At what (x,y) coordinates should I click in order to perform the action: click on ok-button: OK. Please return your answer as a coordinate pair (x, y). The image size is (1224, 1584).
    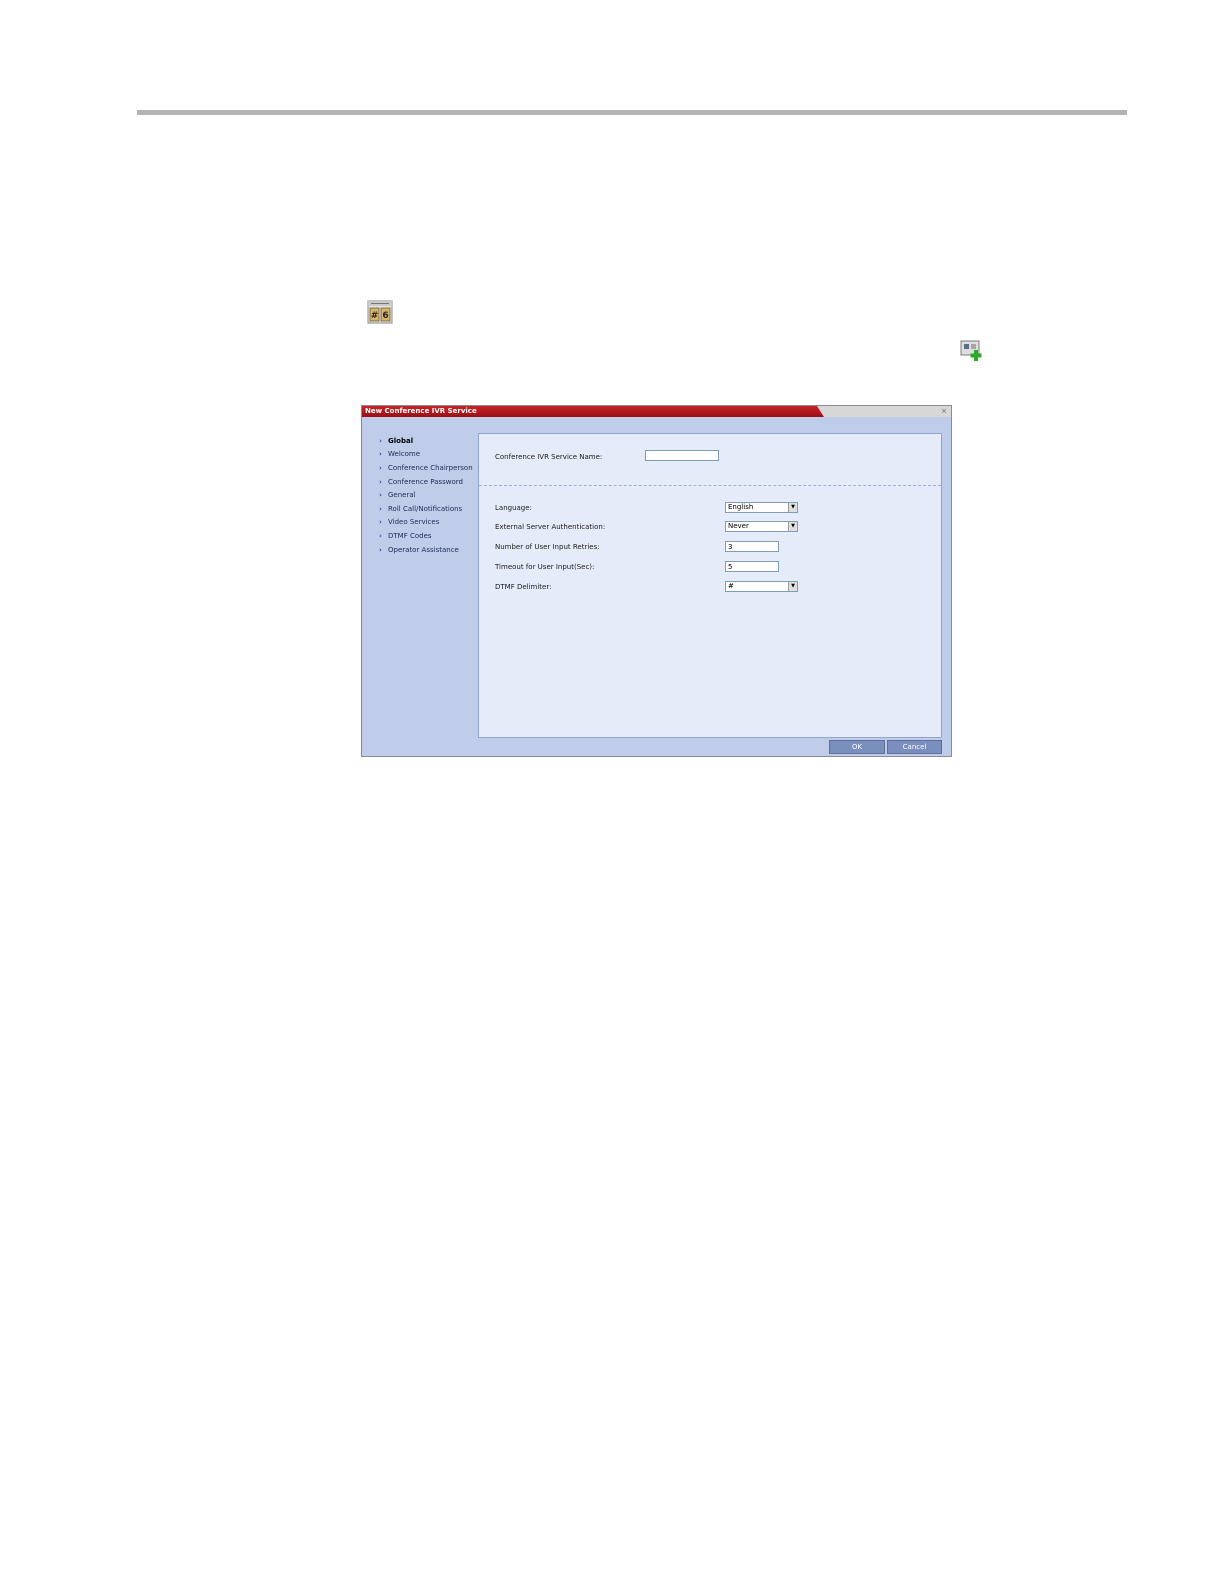
    Looking at the image, I should click on (857, 747).